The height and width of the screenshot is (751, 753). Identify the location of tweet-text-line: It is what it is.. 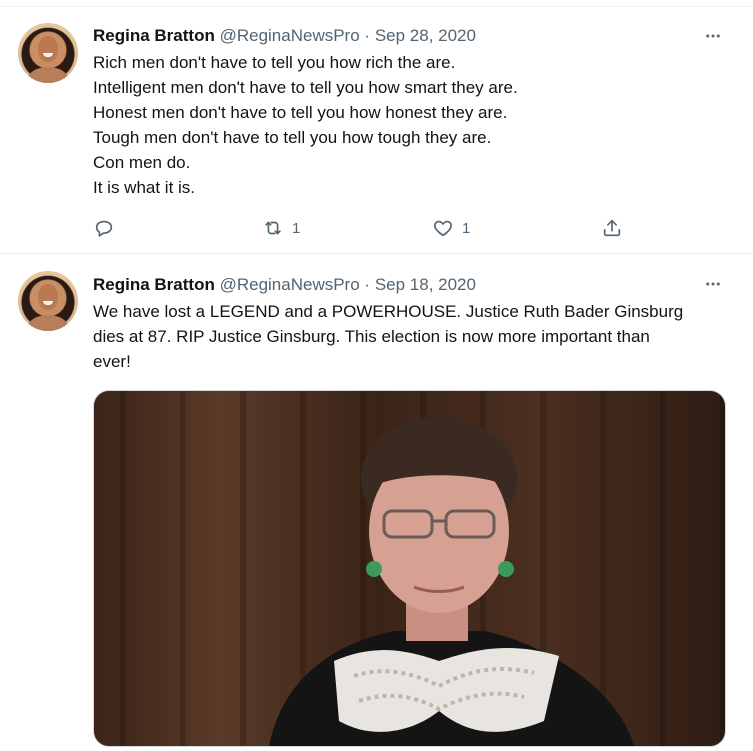
(144, 187).